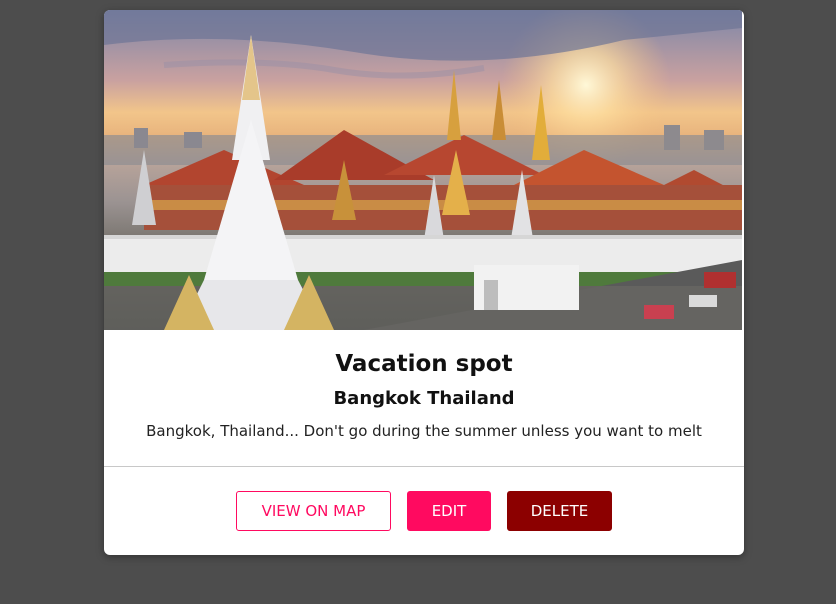  What do you see at coordinates (424, 364) in the screenshot?
I see `place-title: Vacation spot` at bounding box center [424, 364].